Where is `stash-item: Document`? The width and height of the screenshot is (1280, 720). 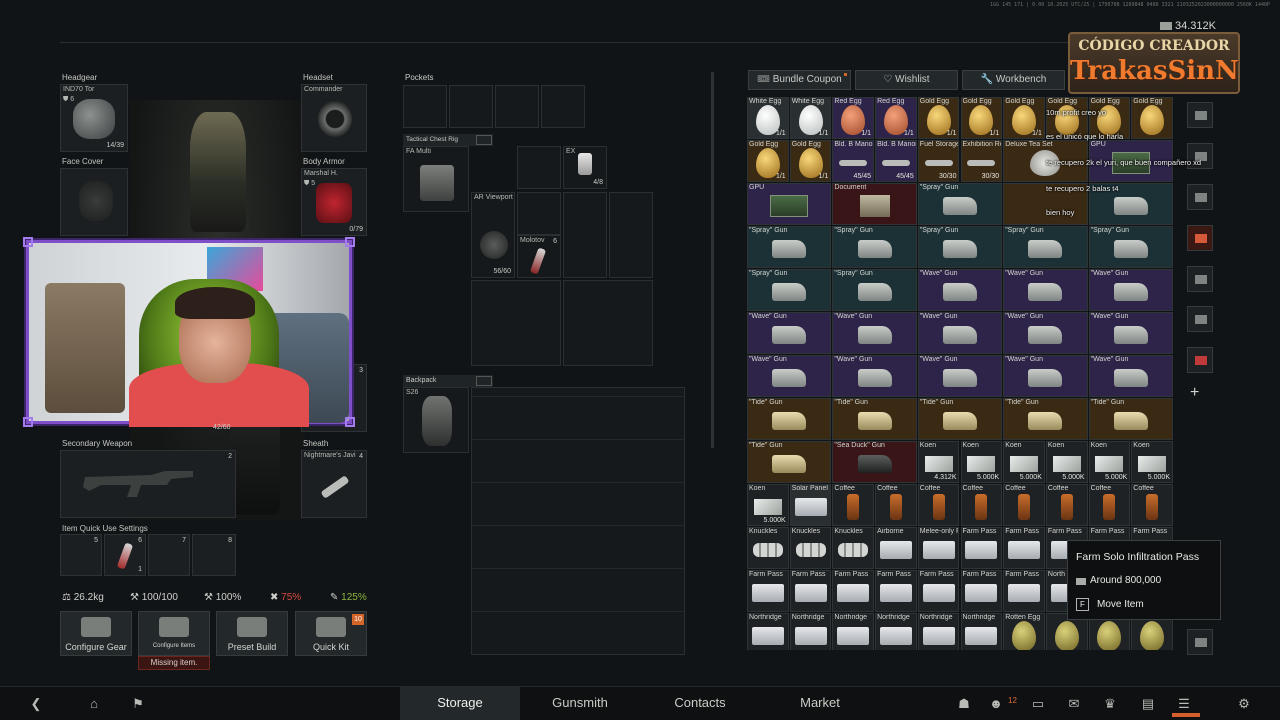 stash-item: Document is located at coordinates (874, 204).